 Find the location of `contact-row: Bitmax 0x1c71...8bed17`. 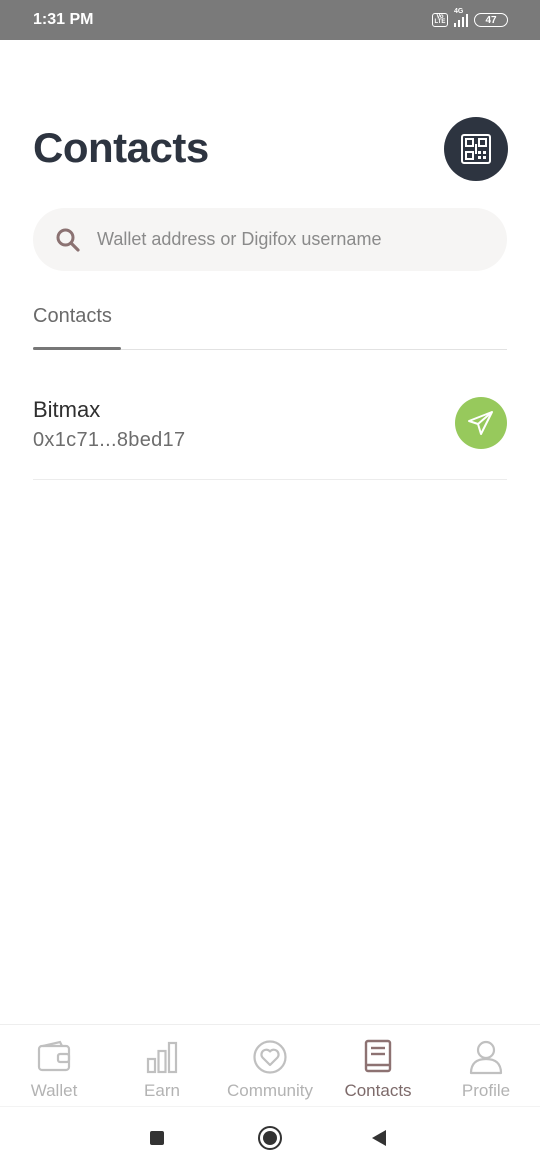

contact-row: Bitmax 0x1c71...8bed17 is located at coordinates (270, 430).